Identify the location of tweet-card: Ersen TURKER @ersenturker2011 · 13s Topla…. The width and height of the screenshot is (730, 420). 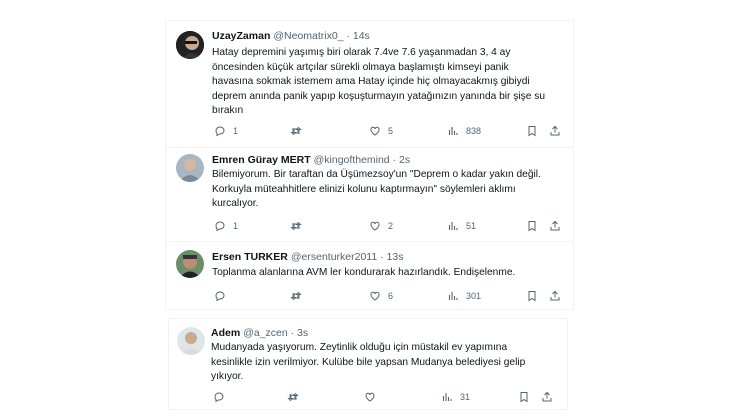
(369, 276).